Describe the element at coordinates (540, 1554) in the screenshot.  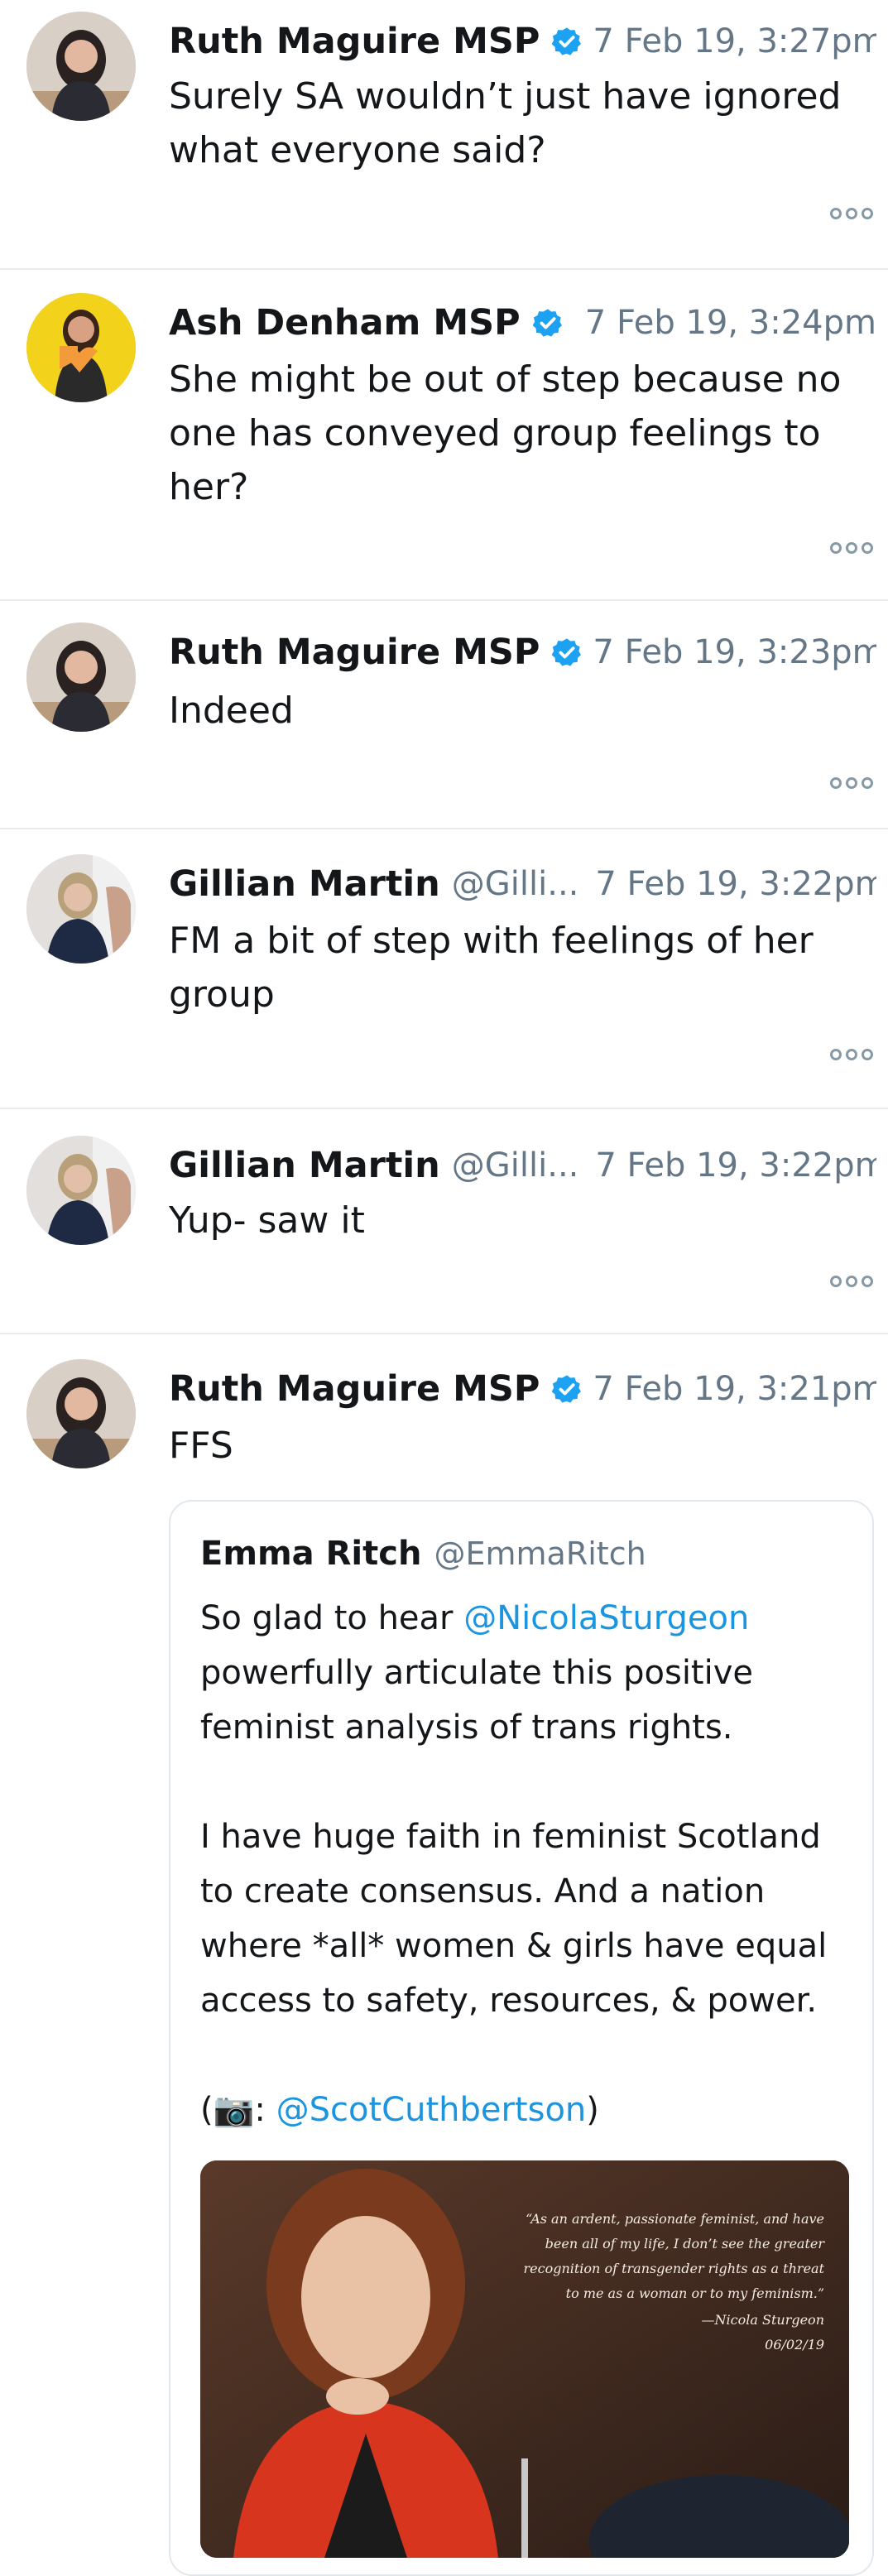
I see `quoted-username-handle: @EmmaRitch` at that location.